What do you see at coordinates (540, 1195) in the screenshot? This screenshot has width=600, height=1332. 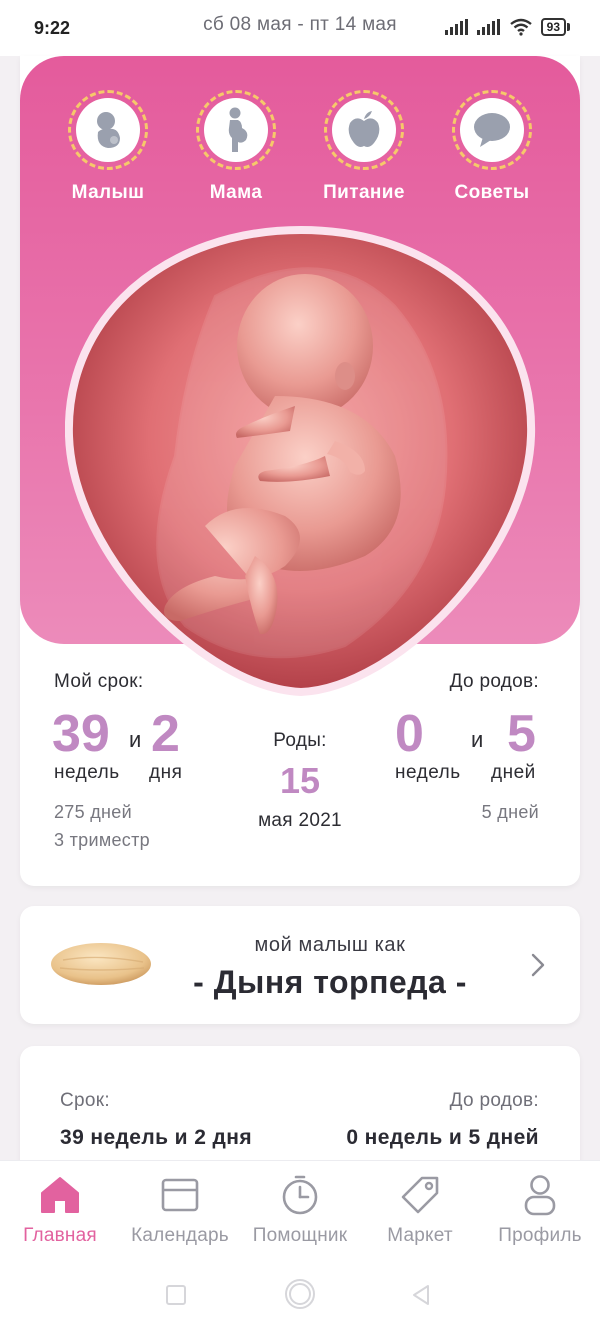 I see `person-icon` at bounding box center [540, 1195].